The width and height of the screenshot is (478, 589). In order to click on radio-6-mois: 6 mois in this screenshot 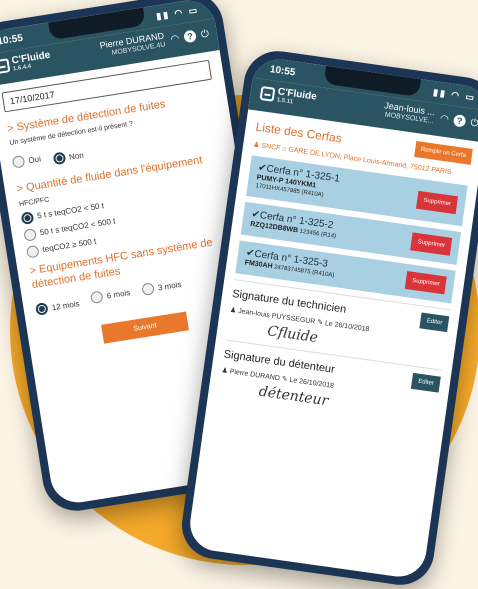, I will do `click(110, 295)`.